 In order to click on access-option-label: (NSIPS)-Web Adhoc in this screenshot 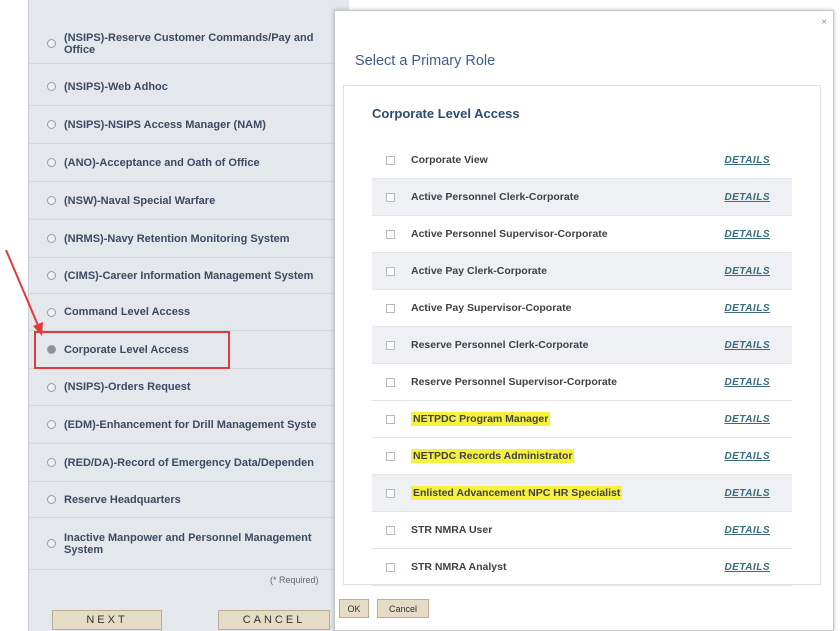, I will do `click(116, 86)`.